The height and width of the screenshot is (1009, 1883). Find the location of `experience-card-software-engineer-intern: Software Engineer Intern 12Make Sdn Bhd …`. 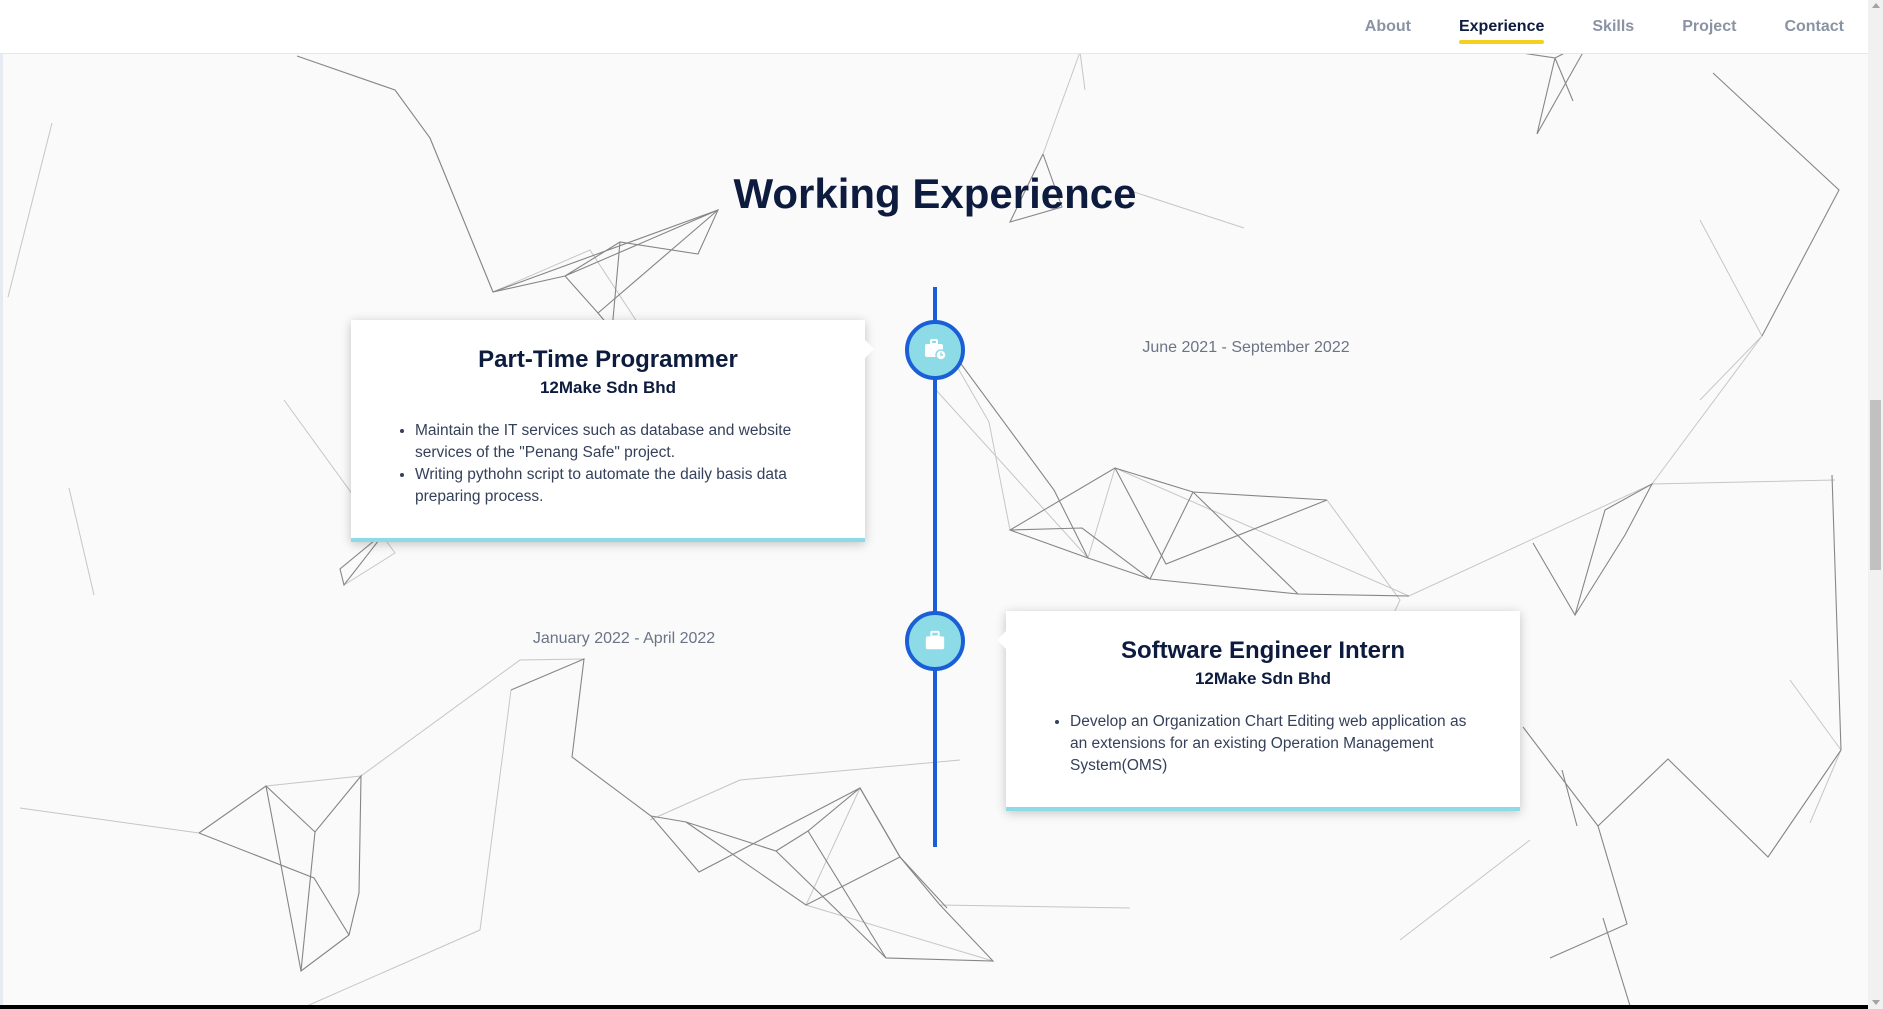

experience-card-software-engineer-intern: Software Engineer Intern 12Make Sdn Bhd … is located at coordinates (1258, 711).